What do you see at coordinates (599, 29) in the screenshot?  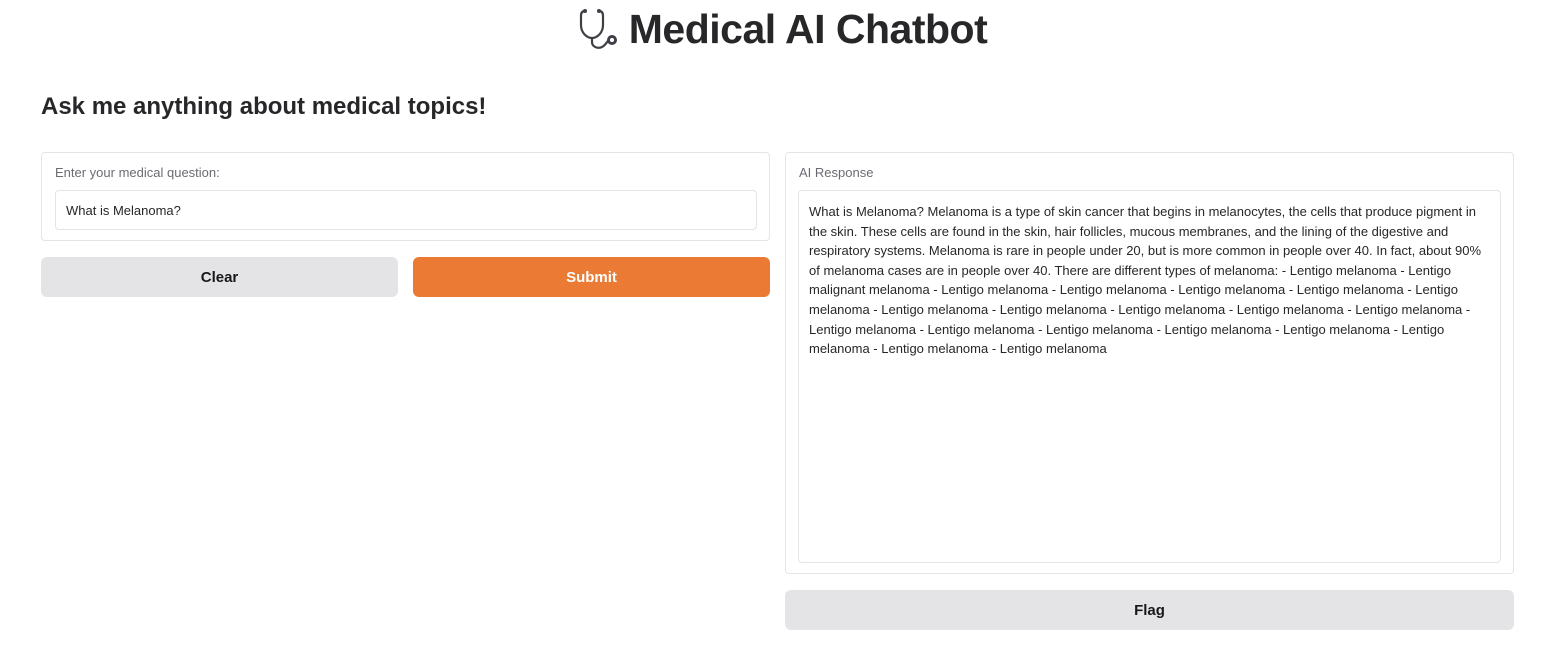 I see `stethoscope-icon` at bounding box center [599, 29].